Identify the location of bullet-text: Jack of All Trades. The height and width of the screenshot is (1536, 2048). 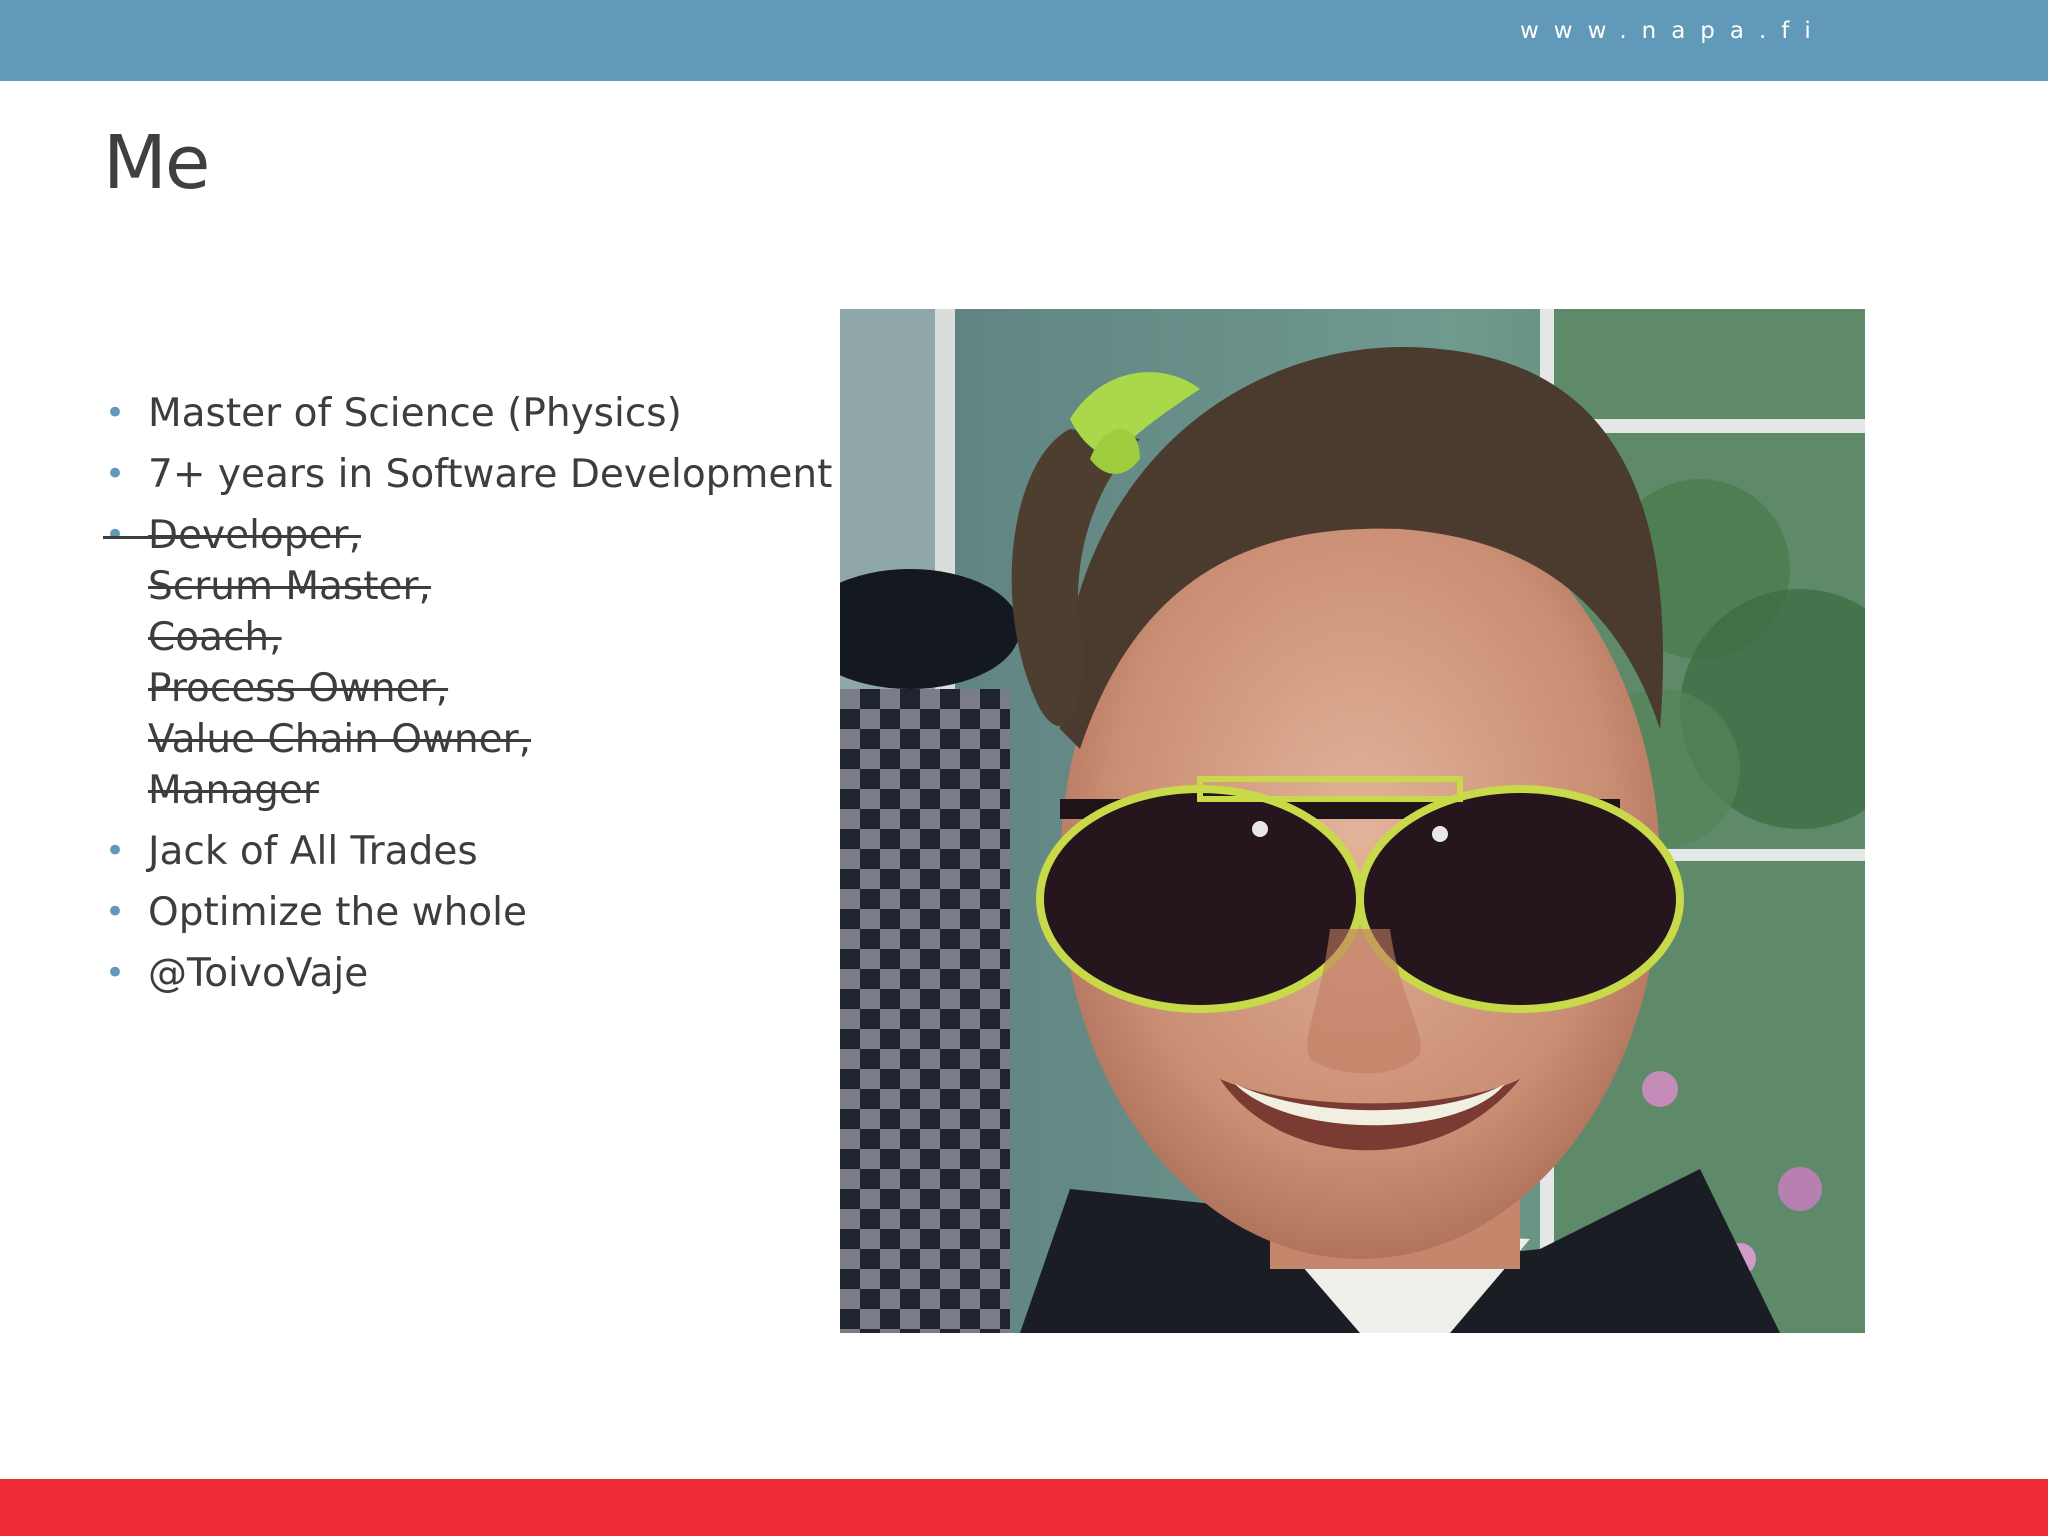
(313, 851).